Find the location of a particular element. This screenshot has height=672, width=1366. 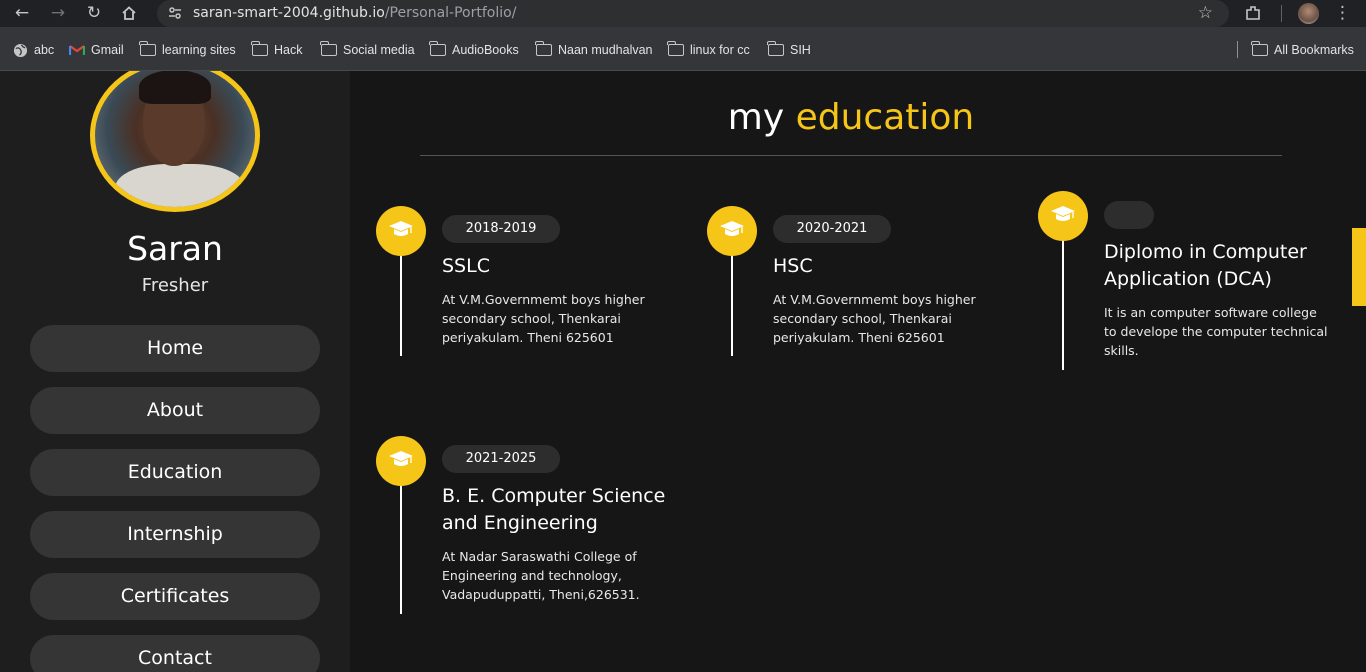

profile-photo is located at coordinates (175, 141).